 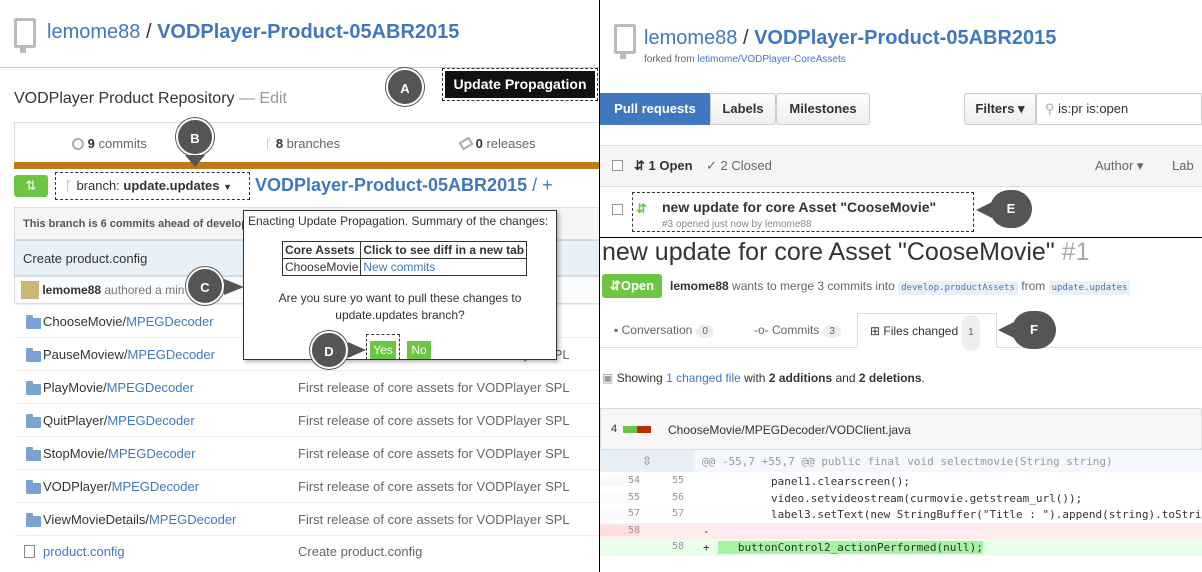 What do you see at coordinates (789, 430) in the screenshot?
I see `diff-file-path: ChooseMovie/MPEGDecoder/VODClient.java` at bounding box center [789, 430].